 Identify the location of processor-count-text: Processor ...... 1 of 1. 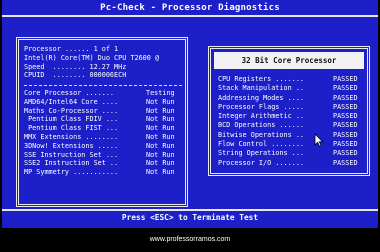
(71, 49).